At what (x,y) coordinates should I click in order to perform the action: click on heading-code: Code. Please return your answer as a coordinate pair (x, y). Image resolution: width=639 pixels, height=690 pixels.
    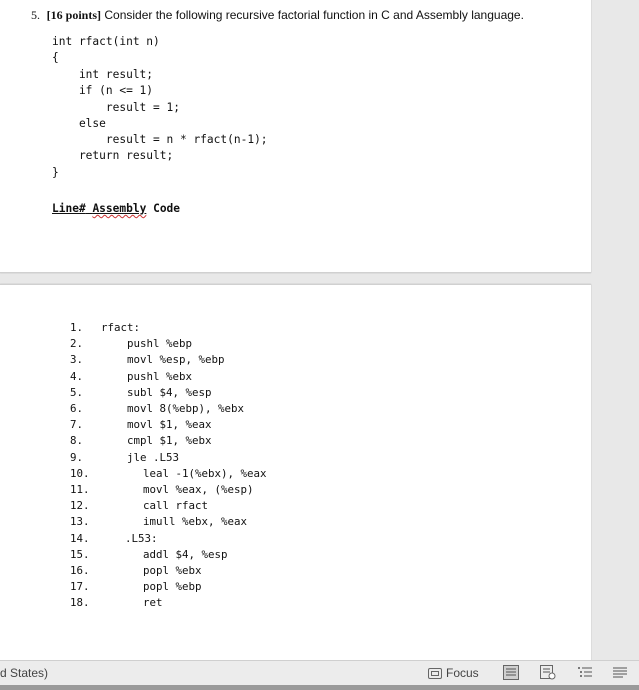
    Looking at the image, I should click on (167, 208).